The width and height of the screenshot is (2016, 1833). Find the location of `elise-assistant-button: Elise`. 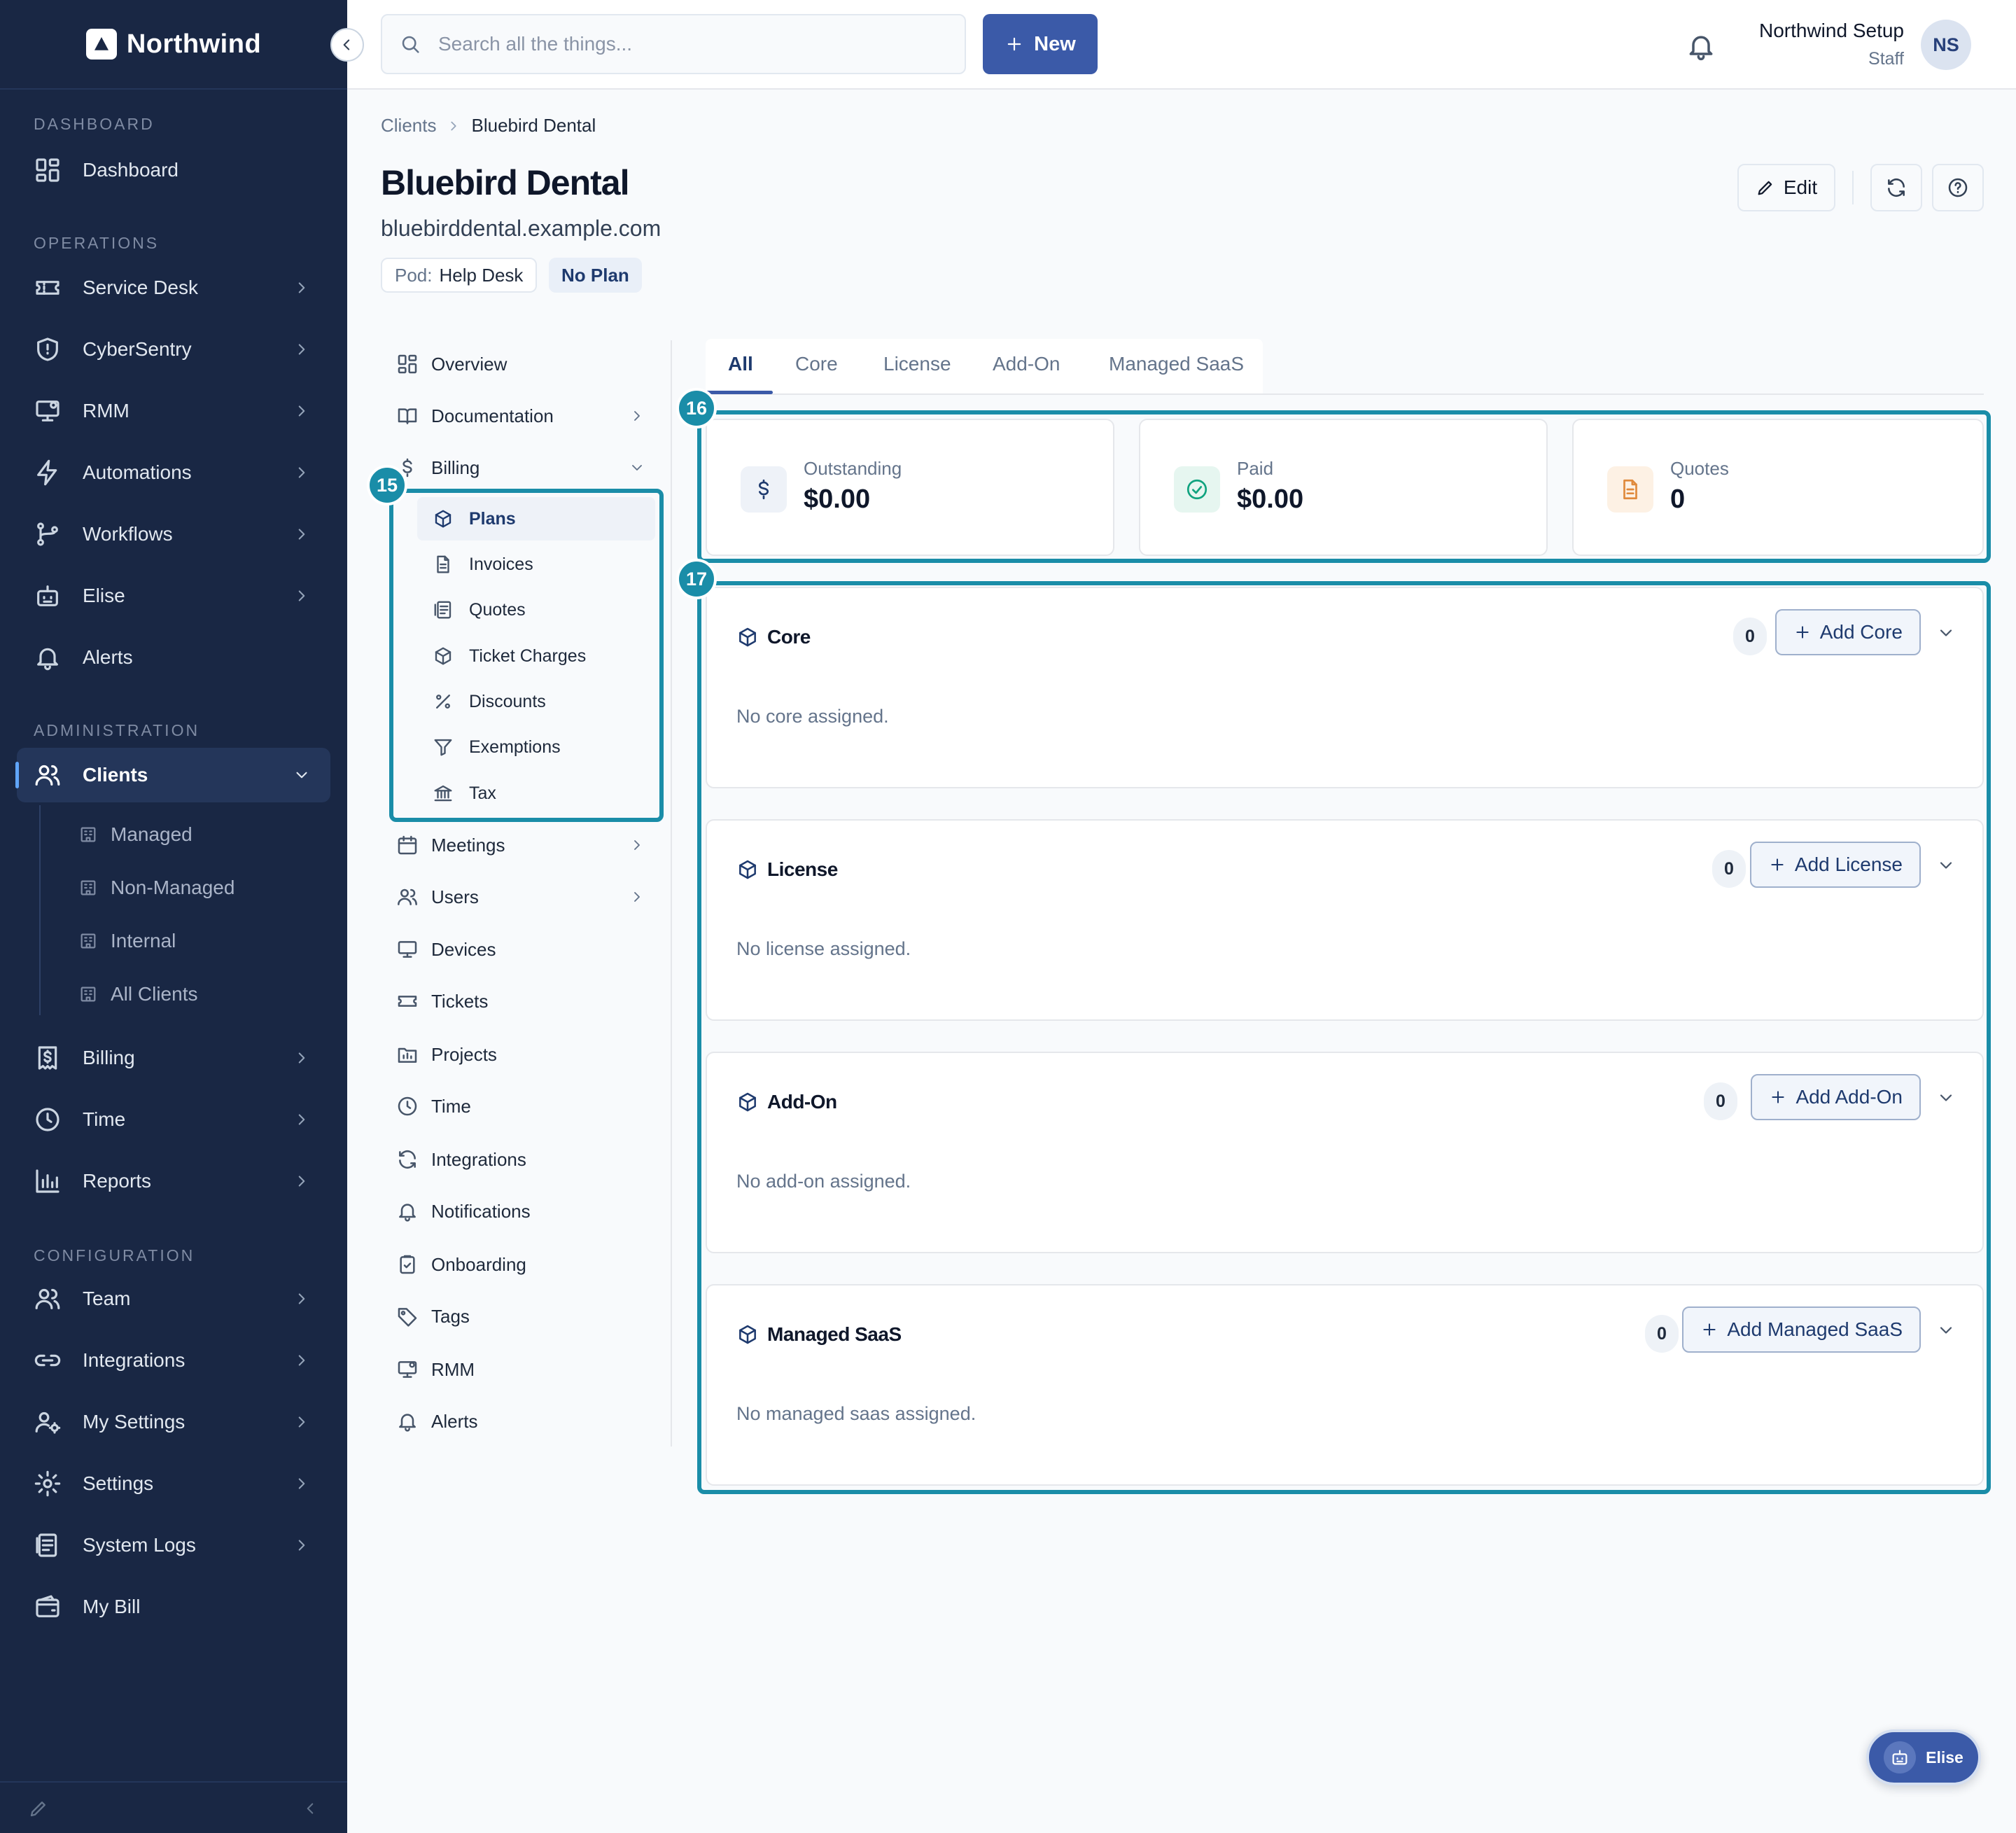

elise-assistant-button: Elise is located at coordinates (1923, 1757).